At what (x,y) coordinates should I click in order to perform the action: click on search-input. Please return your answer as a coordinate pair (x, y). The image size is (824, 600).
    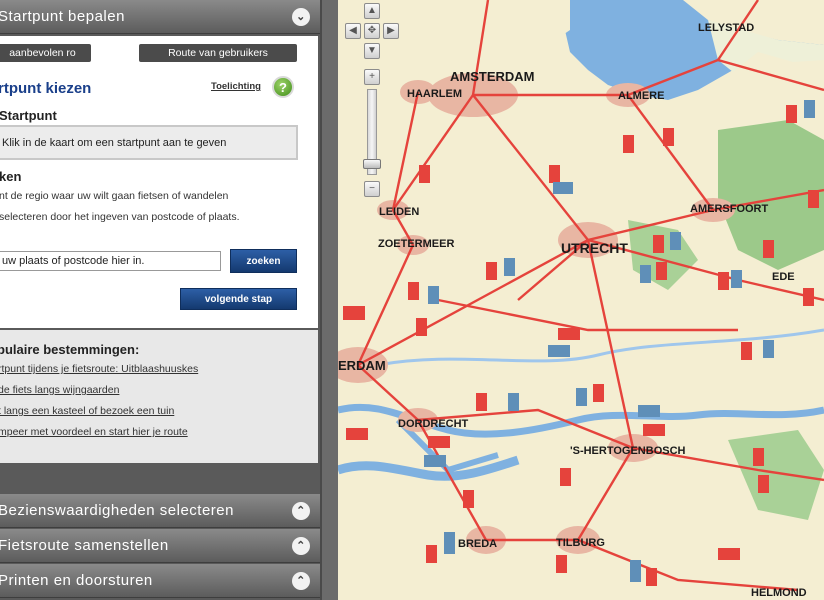
    Looking at the image, I should click on (110, 261).